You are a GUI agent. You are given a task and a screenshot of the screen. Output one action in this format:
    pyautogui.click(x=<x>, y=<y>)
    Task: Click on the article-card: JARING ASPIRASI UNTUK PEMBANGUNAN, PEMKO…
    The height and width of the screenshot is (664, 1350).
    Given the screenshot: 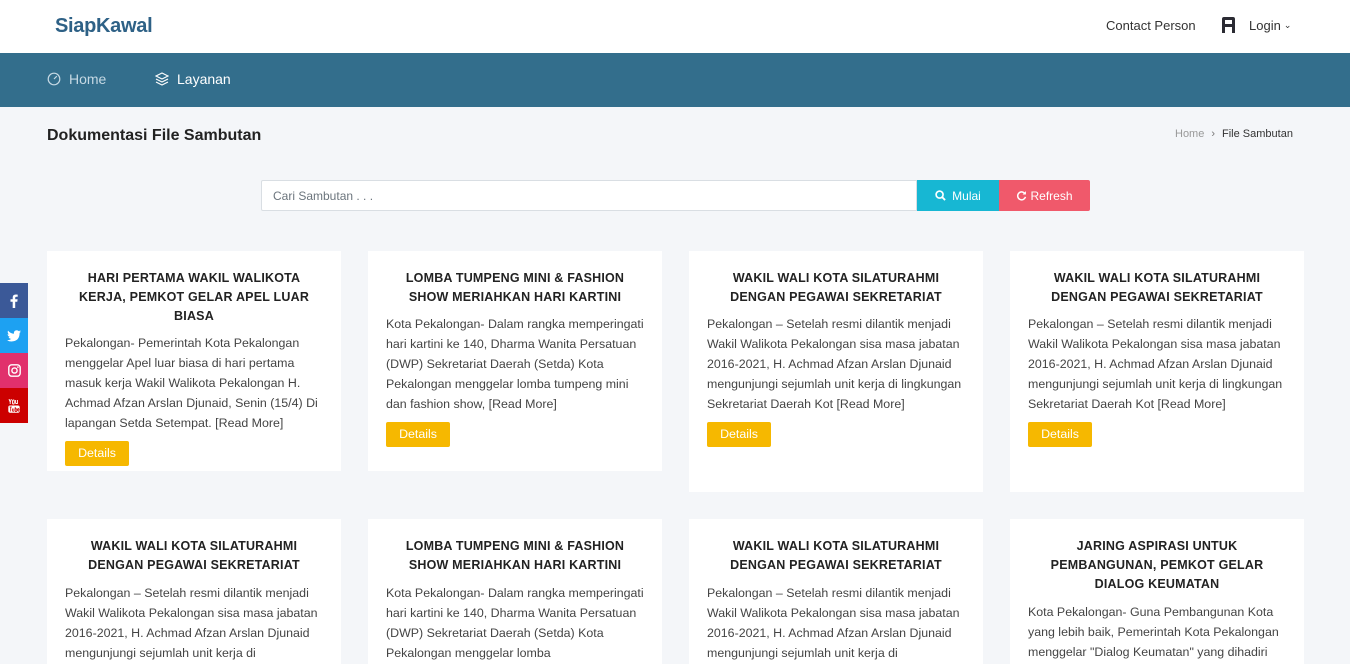 What is the action you would take?
    pyautogui.click(x=1157, y=591)
    